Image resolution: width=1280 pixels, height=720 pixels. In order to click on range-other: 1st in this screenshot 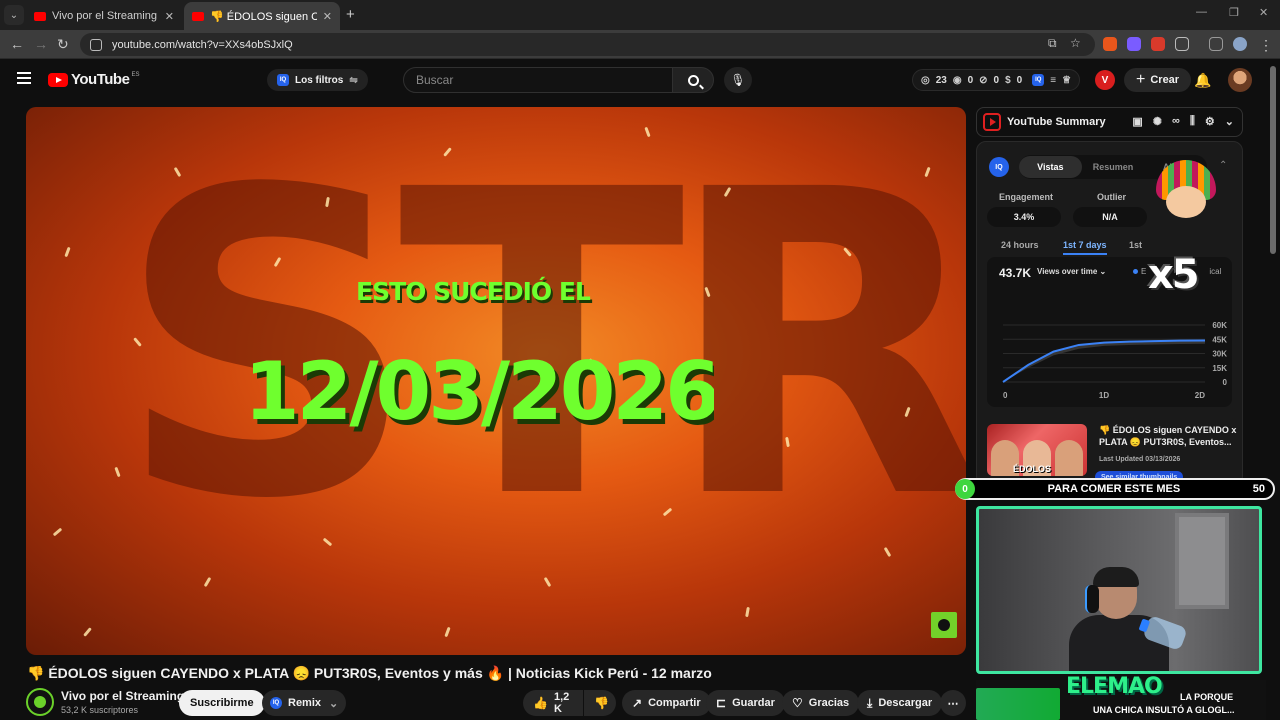, I will do `click(1135, 245)`.